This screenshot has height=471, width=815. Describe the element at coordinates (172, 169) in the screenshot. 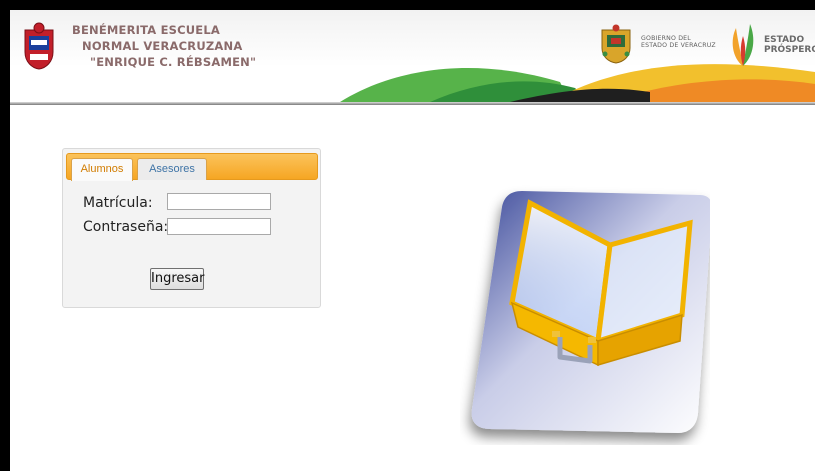

I see `tab-asesores: Asesores` at that location.